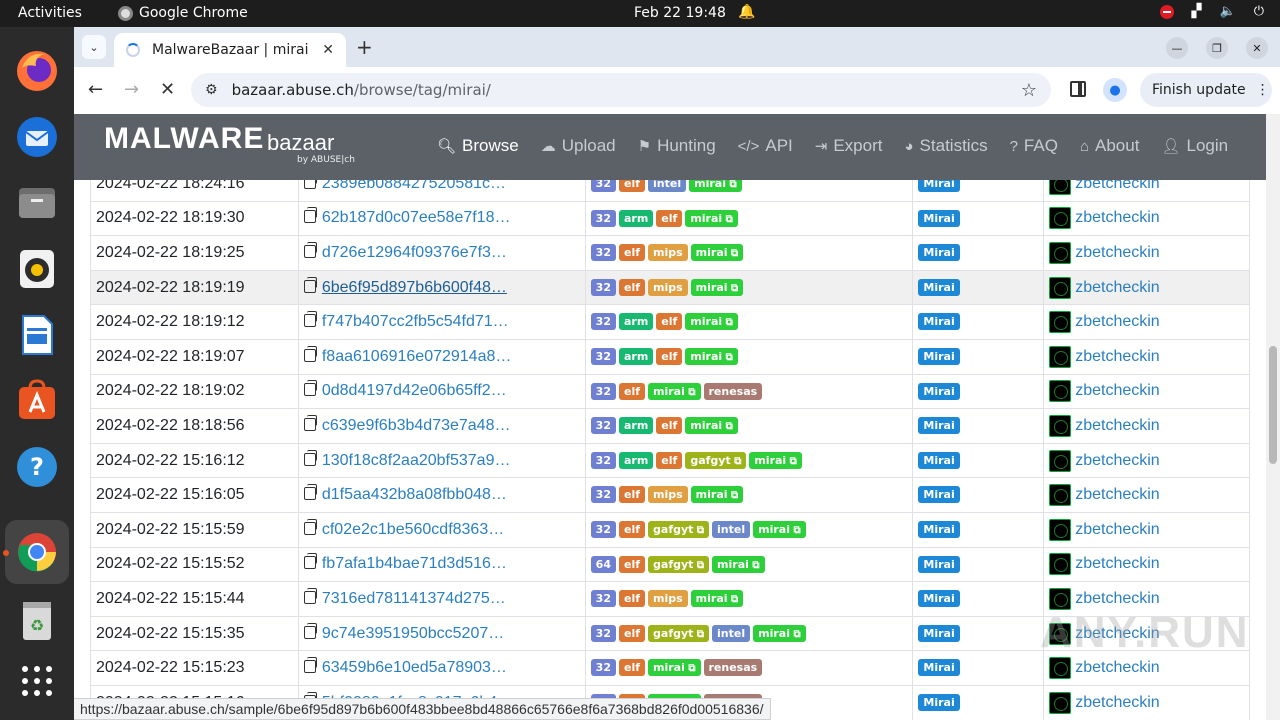  I want to click on nav-statistics: ◕ Statistics, so click(945, 146).